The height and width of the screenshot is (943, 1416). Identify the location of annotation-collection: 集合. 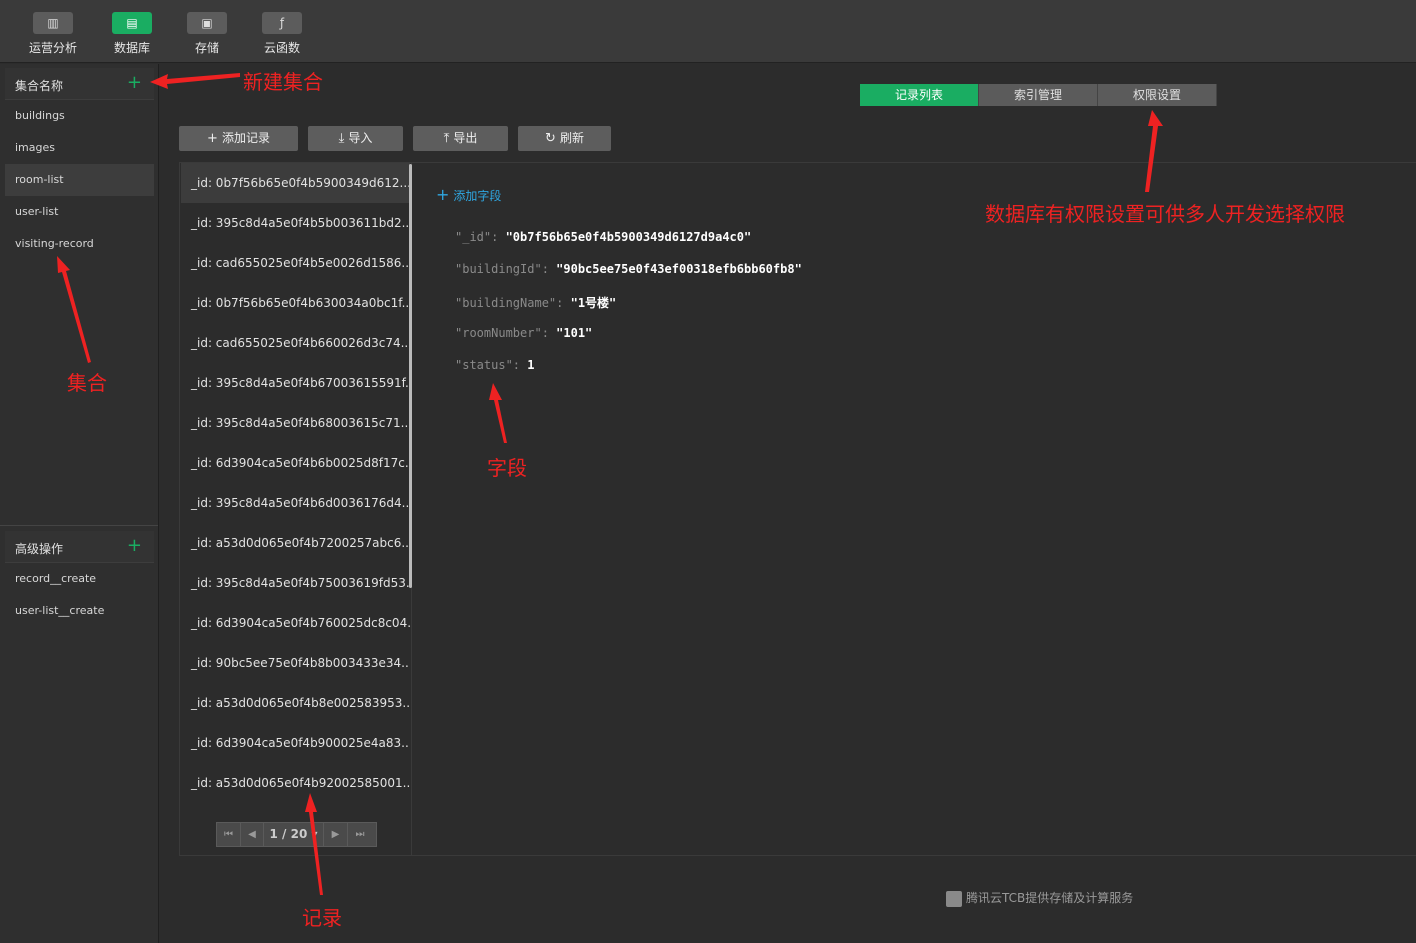
(87, 383).